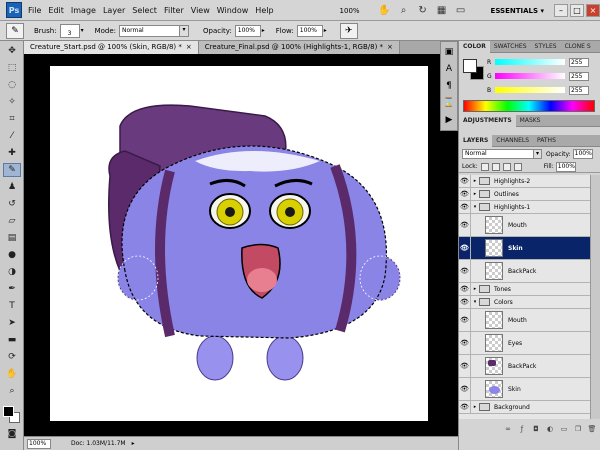 This screenshot has width=600, height=450. I want to click on adjustment-layer-icon: ◐, so click(550, 429).